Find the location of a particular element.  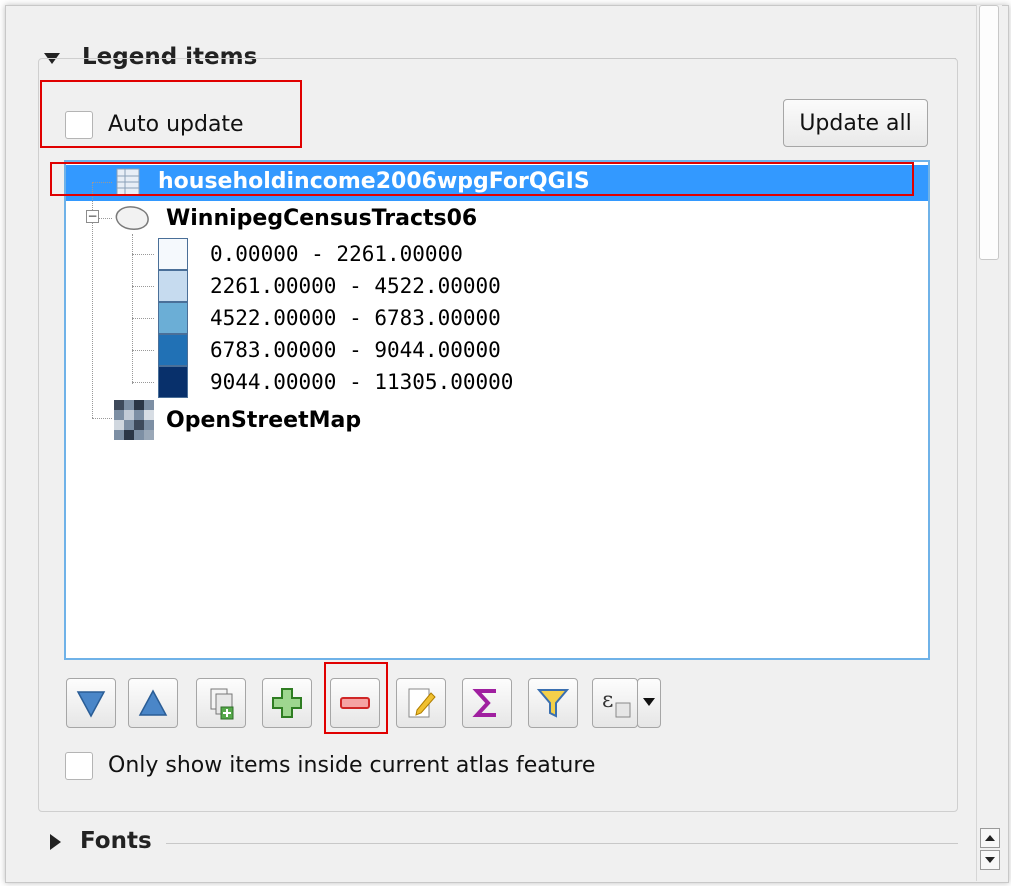

class-range-label: 6783.00000 - 9044.00000 is located at coordinates (355, 350).